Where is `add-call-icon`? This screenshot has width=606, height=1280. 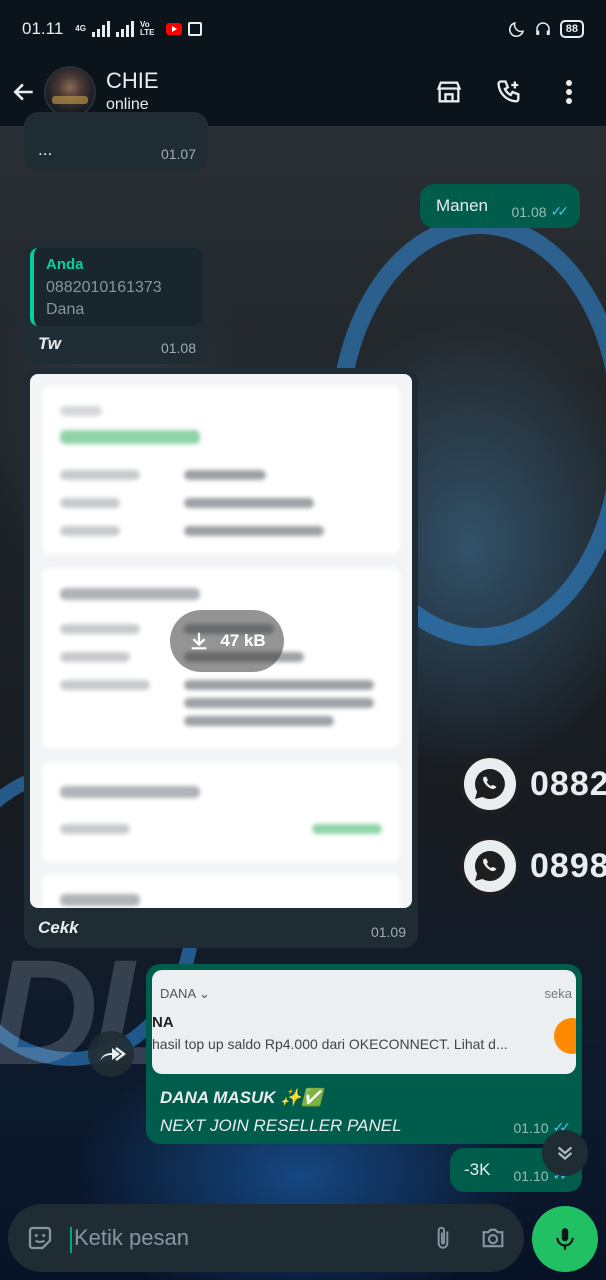
add-call-icon is located at coordinates (509, 92).